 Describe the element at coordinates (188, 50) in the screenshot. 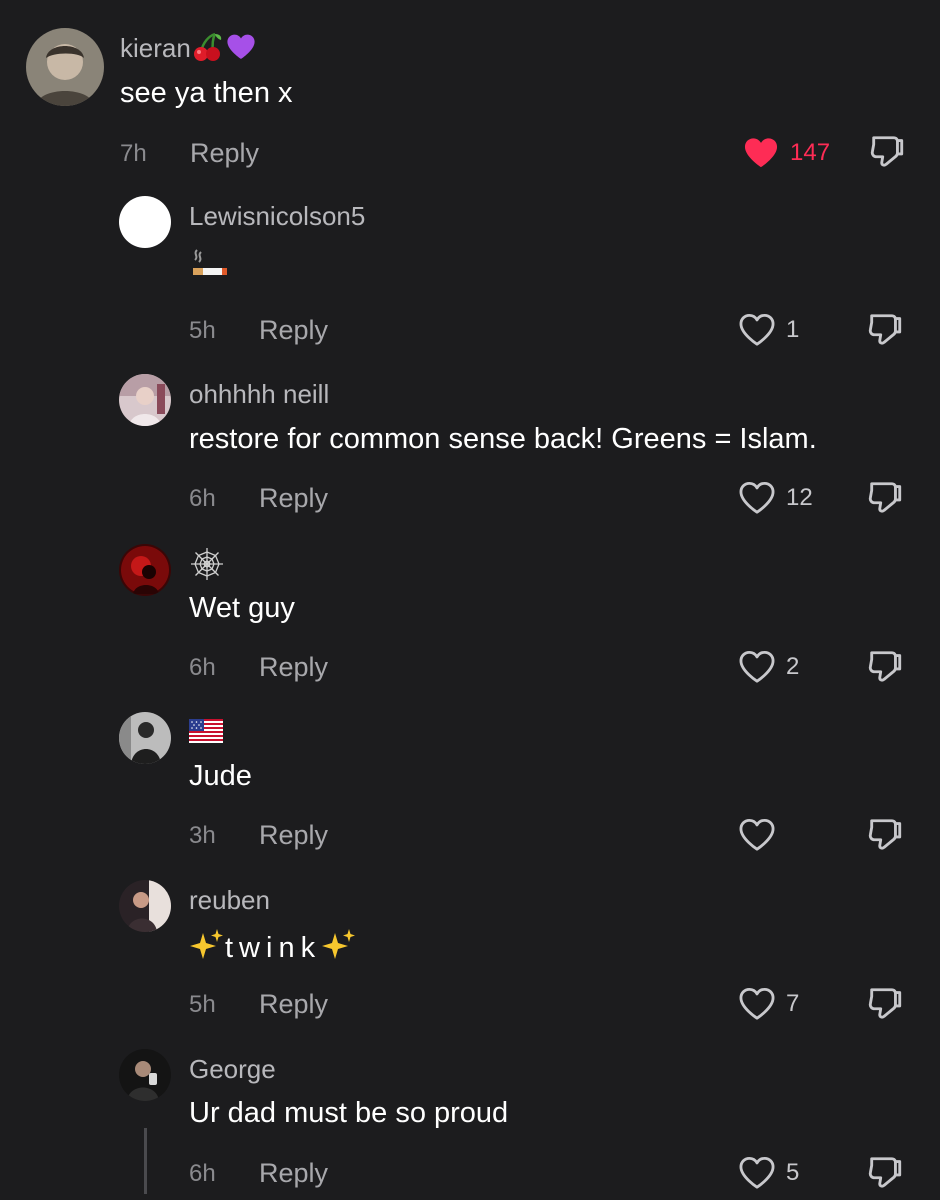

I see `username: kieran` at that location.